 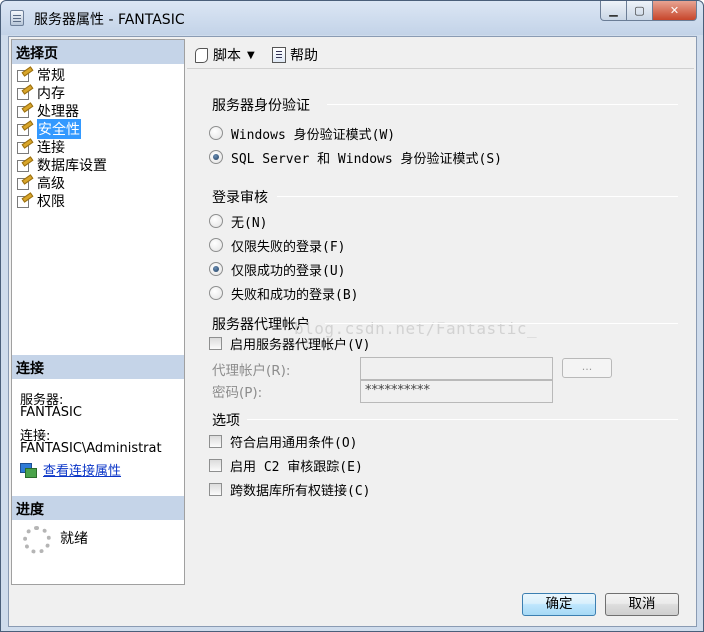 I want to click on cancel-button: 取消, so click(x=642, y=604).